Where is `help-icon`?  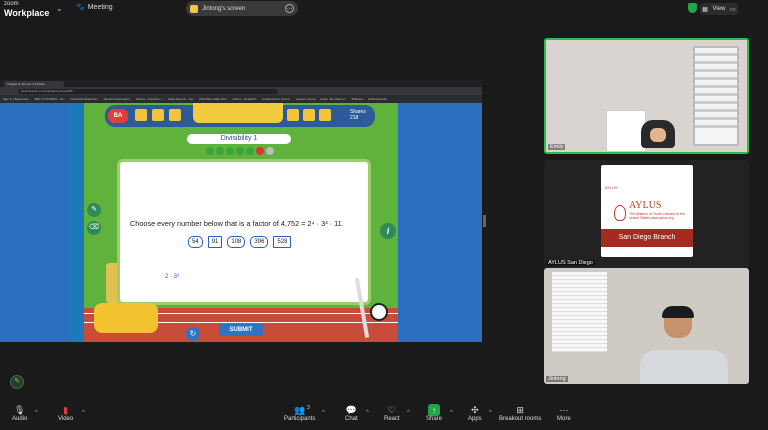 help-icon is located at coordinates (309, 115).